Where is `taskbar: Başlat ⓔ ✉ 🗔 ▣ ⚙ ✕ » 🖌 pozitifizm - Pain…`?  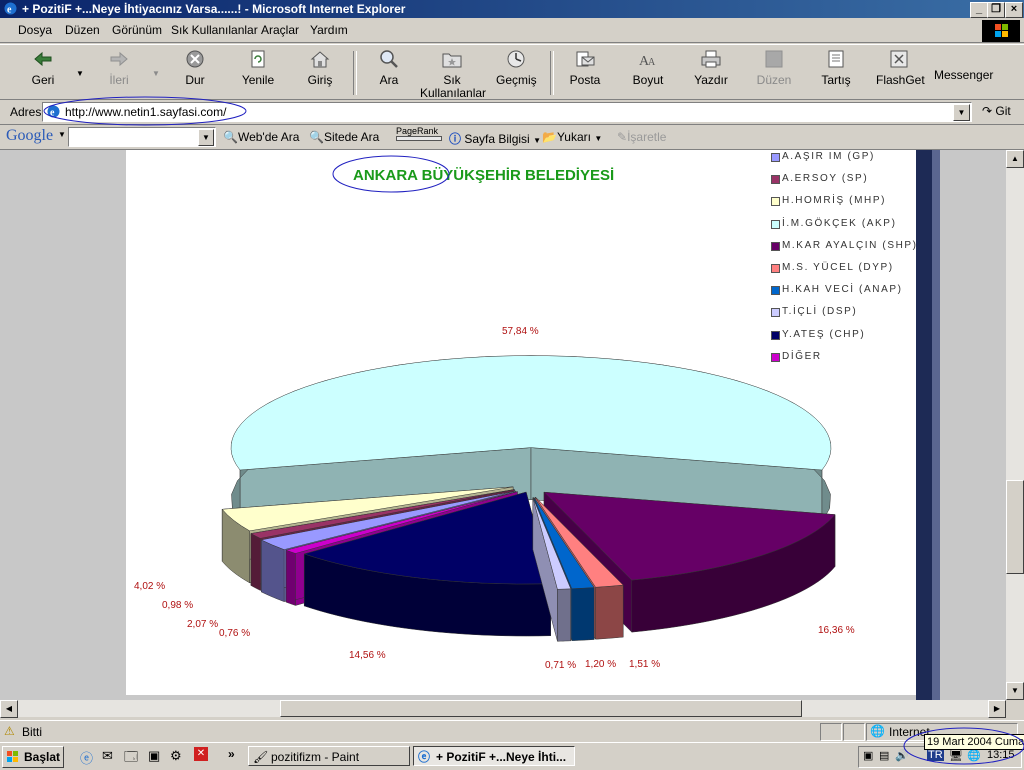
taskbar: Başlat ⓔ ✉ 🗔 ▣ ⚙ ✕ » 🖌 pozitifizm - Pain… is located at coordinates (512, 755).